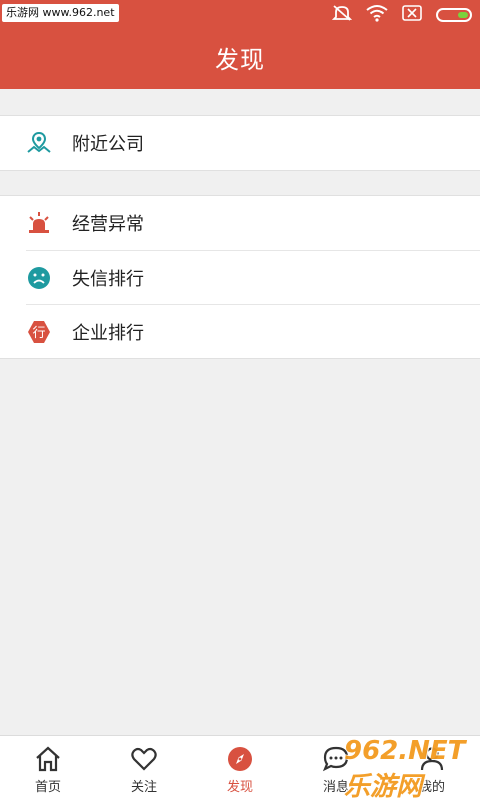  Describe the element at coordinates (39, 223) in the screenshot. I see `alarm-light-icon` at that location.